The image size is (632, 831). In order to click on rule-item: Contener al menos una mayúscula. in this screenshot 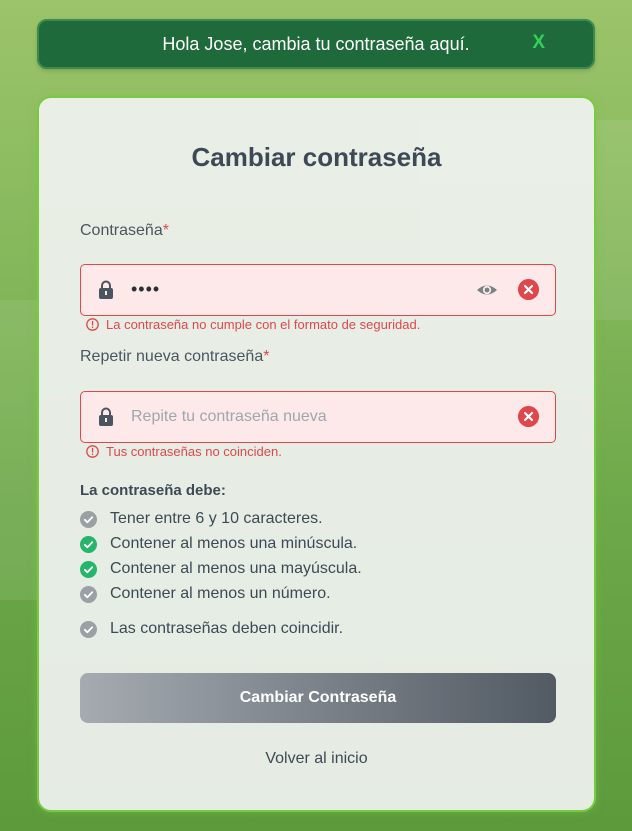, I will do `click(221, 569)`.